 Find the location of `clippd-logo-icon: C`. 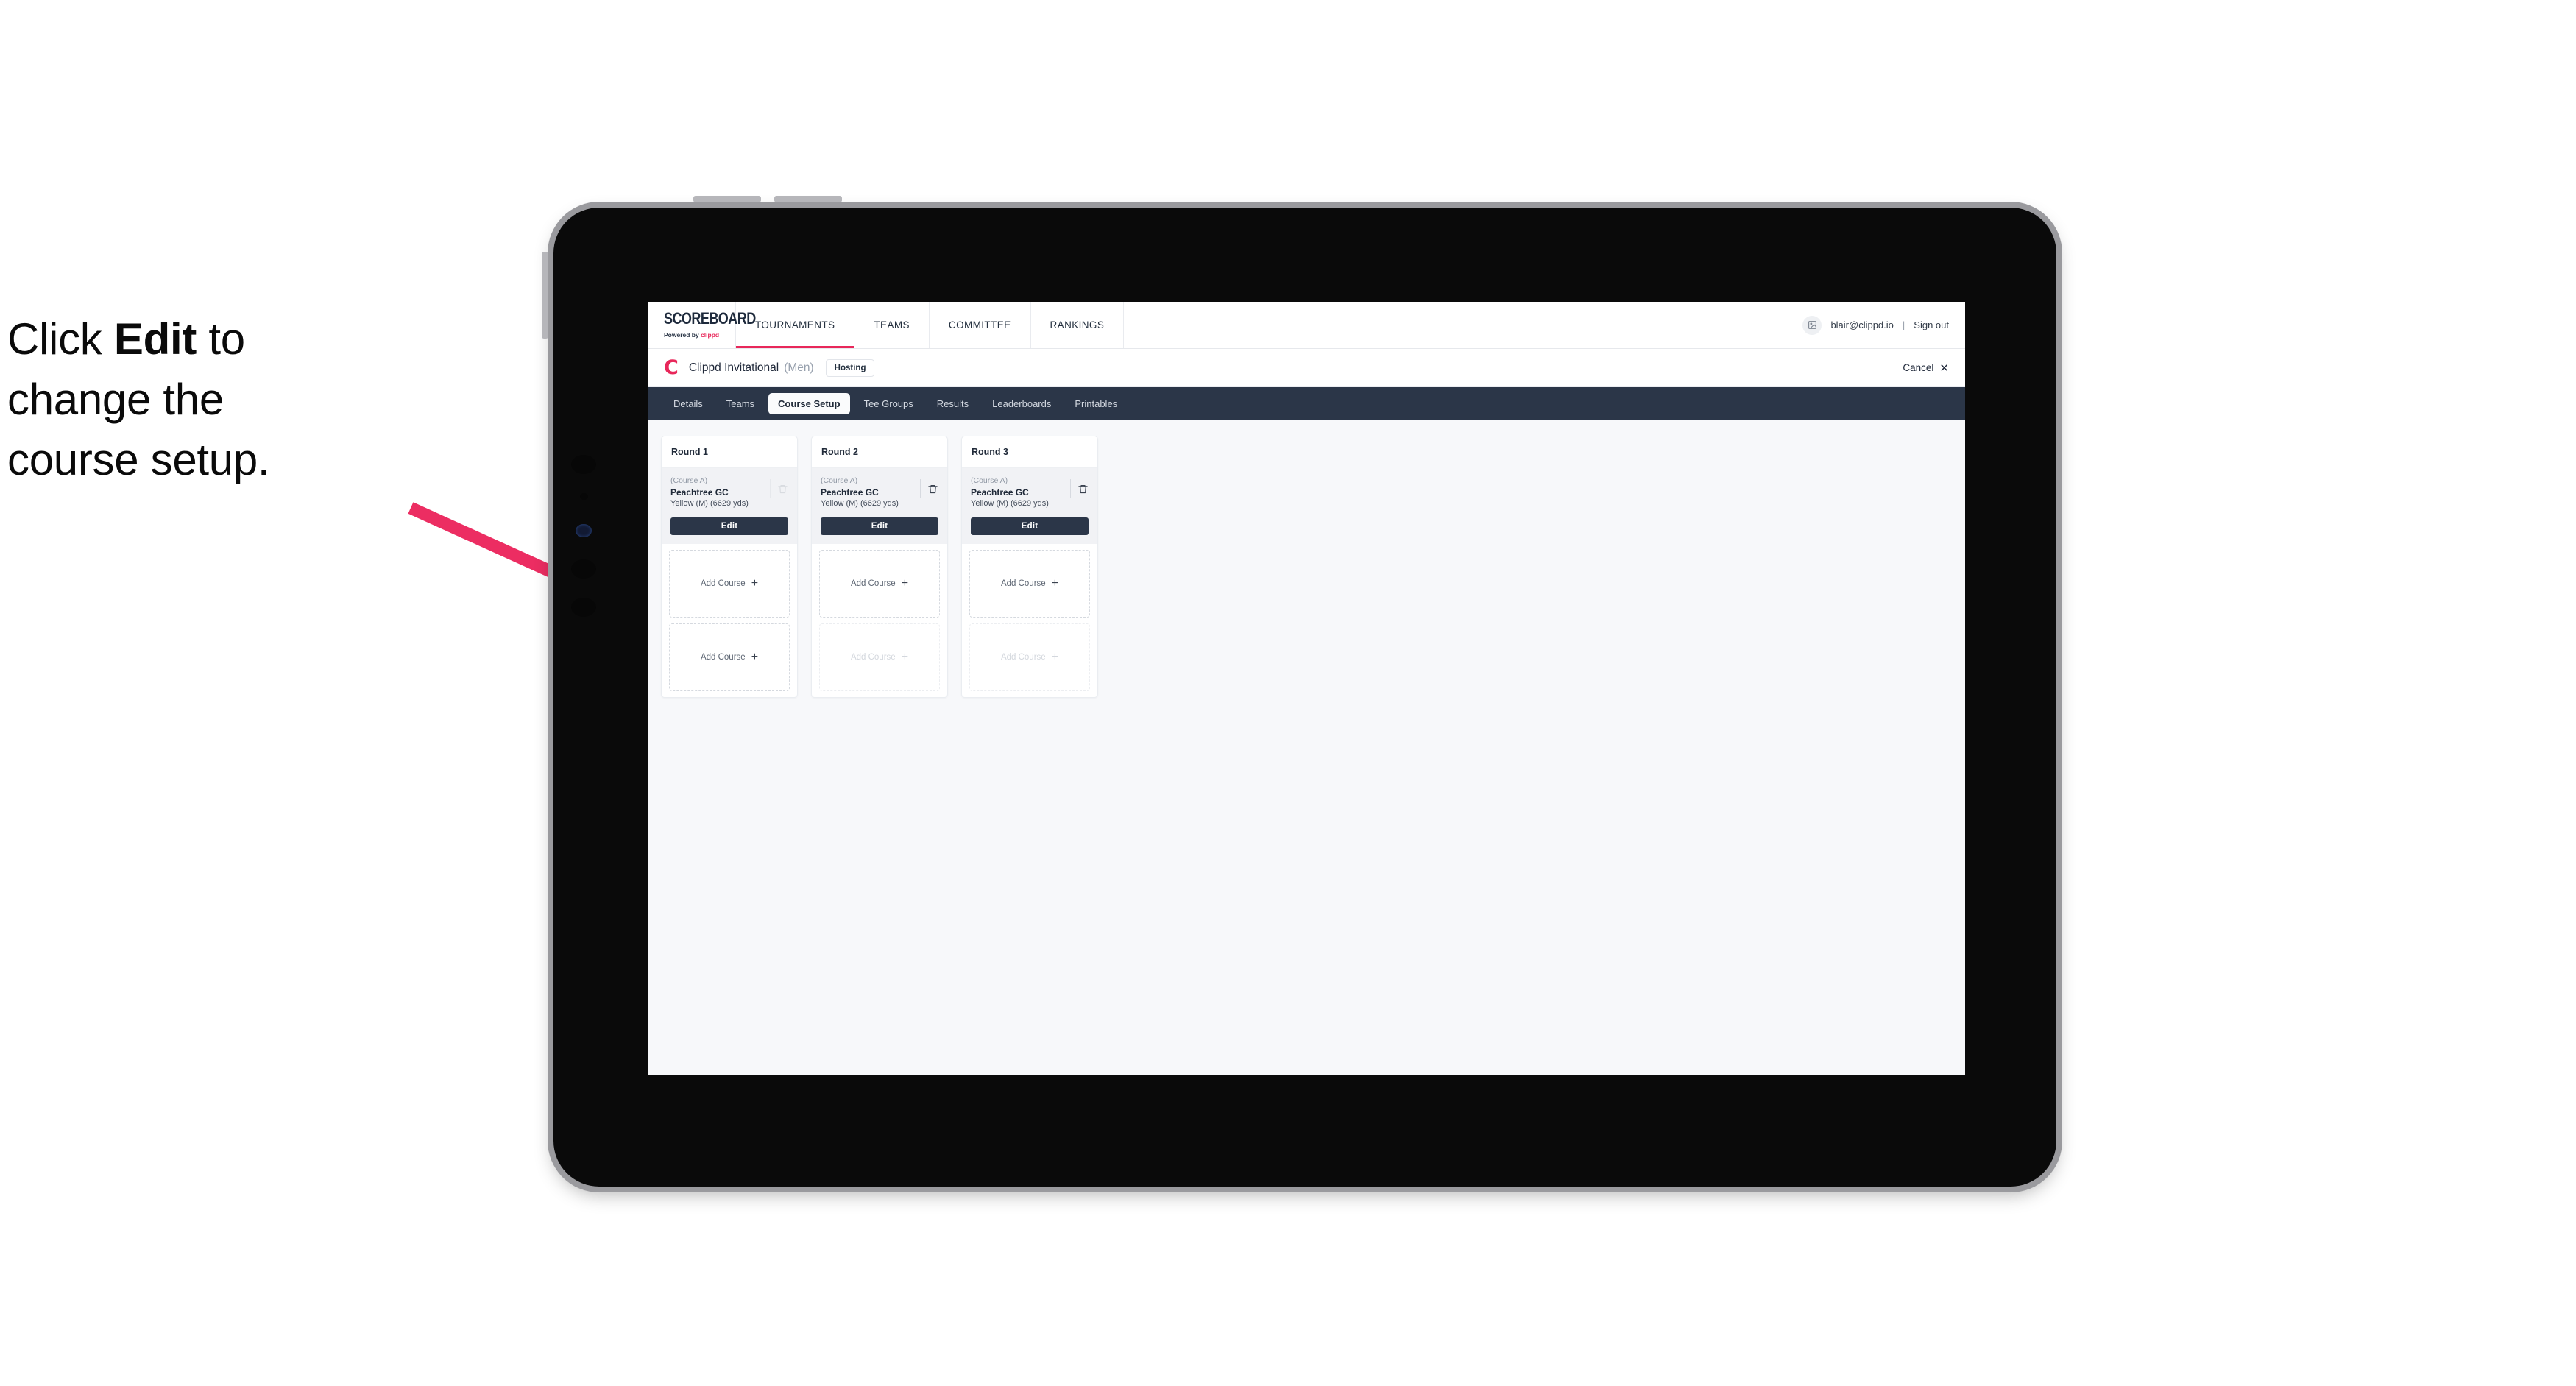

clippd-logo-icon: C is located at coordinates (671, 367).